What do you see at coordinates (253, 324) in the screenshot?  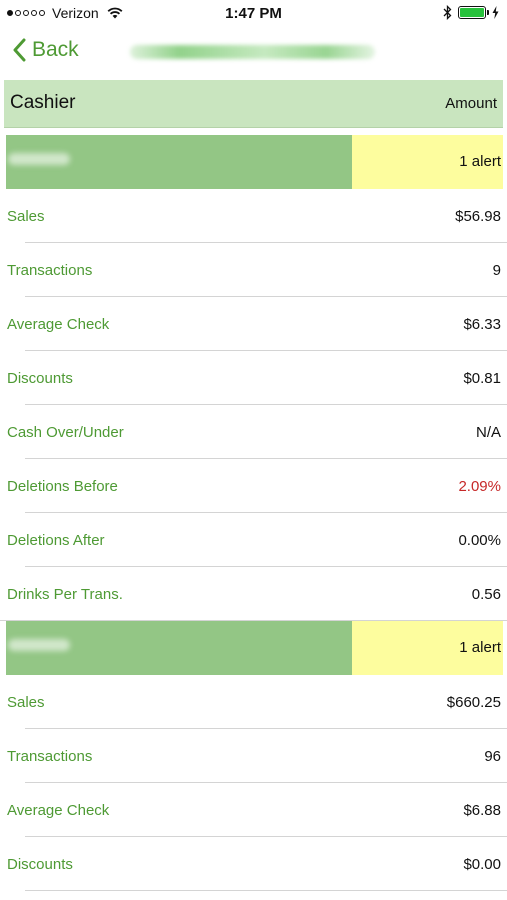 I see `metric-row: Average Check $6.33` at bounding box center [253, 324].